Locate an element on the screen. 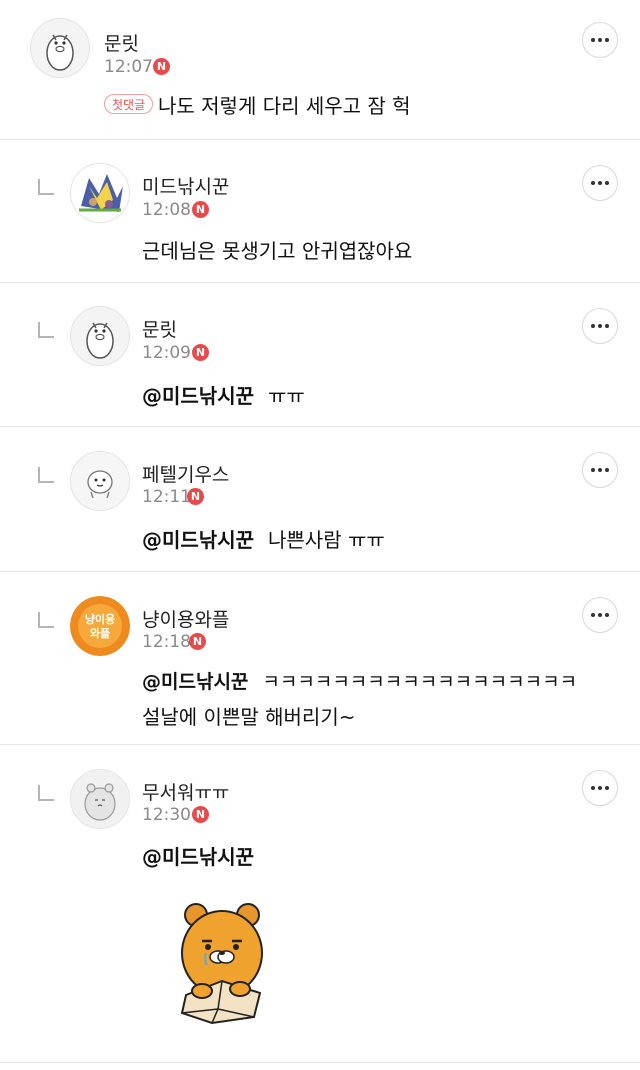 The height and width of the screenshot is (1070, 640). timestamp: 12:08 is located at coordinates (166, 210).